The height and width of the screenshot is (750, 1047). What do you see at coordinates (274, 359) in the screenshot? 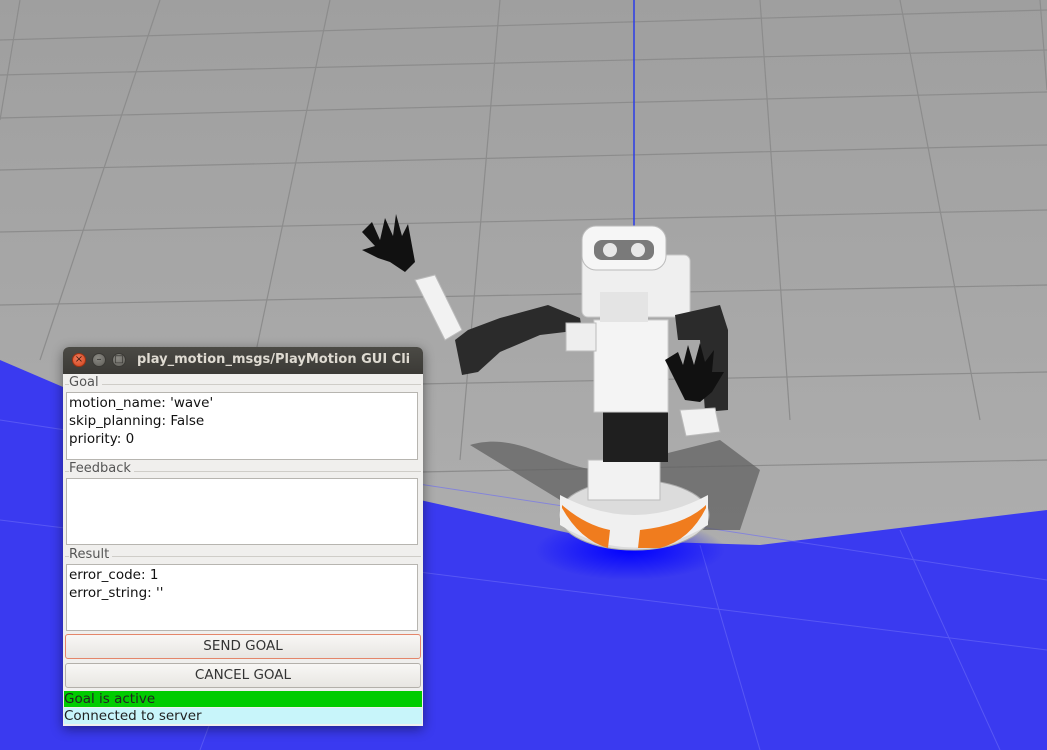
I see `window-title: play_motion_msgs/PlayMotion GUI Cli` at bounding box center [274, 359].